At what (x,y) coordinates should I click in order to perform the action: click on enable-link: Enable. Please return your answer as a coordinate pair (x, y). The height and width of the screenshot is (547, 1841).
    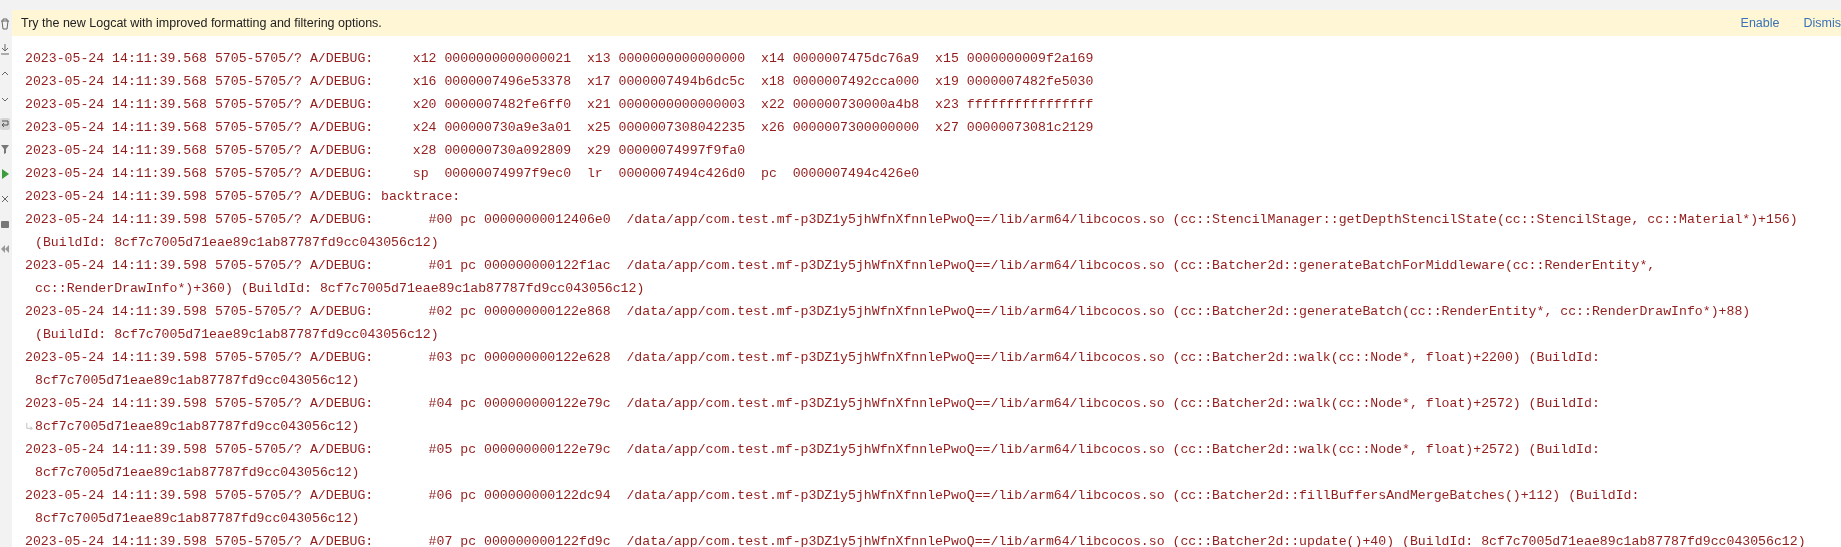
    Looking at the image, I should click on (1760, 23).